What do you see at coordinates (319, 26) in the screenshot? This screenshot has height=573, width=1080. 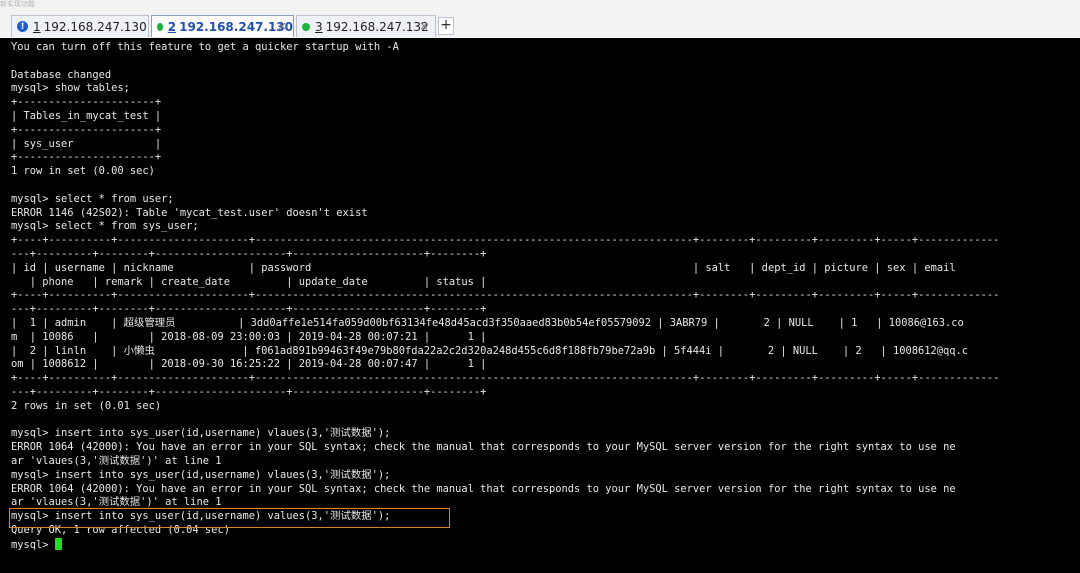 I see `tab-number: 3` at bounding box center [319, 26].